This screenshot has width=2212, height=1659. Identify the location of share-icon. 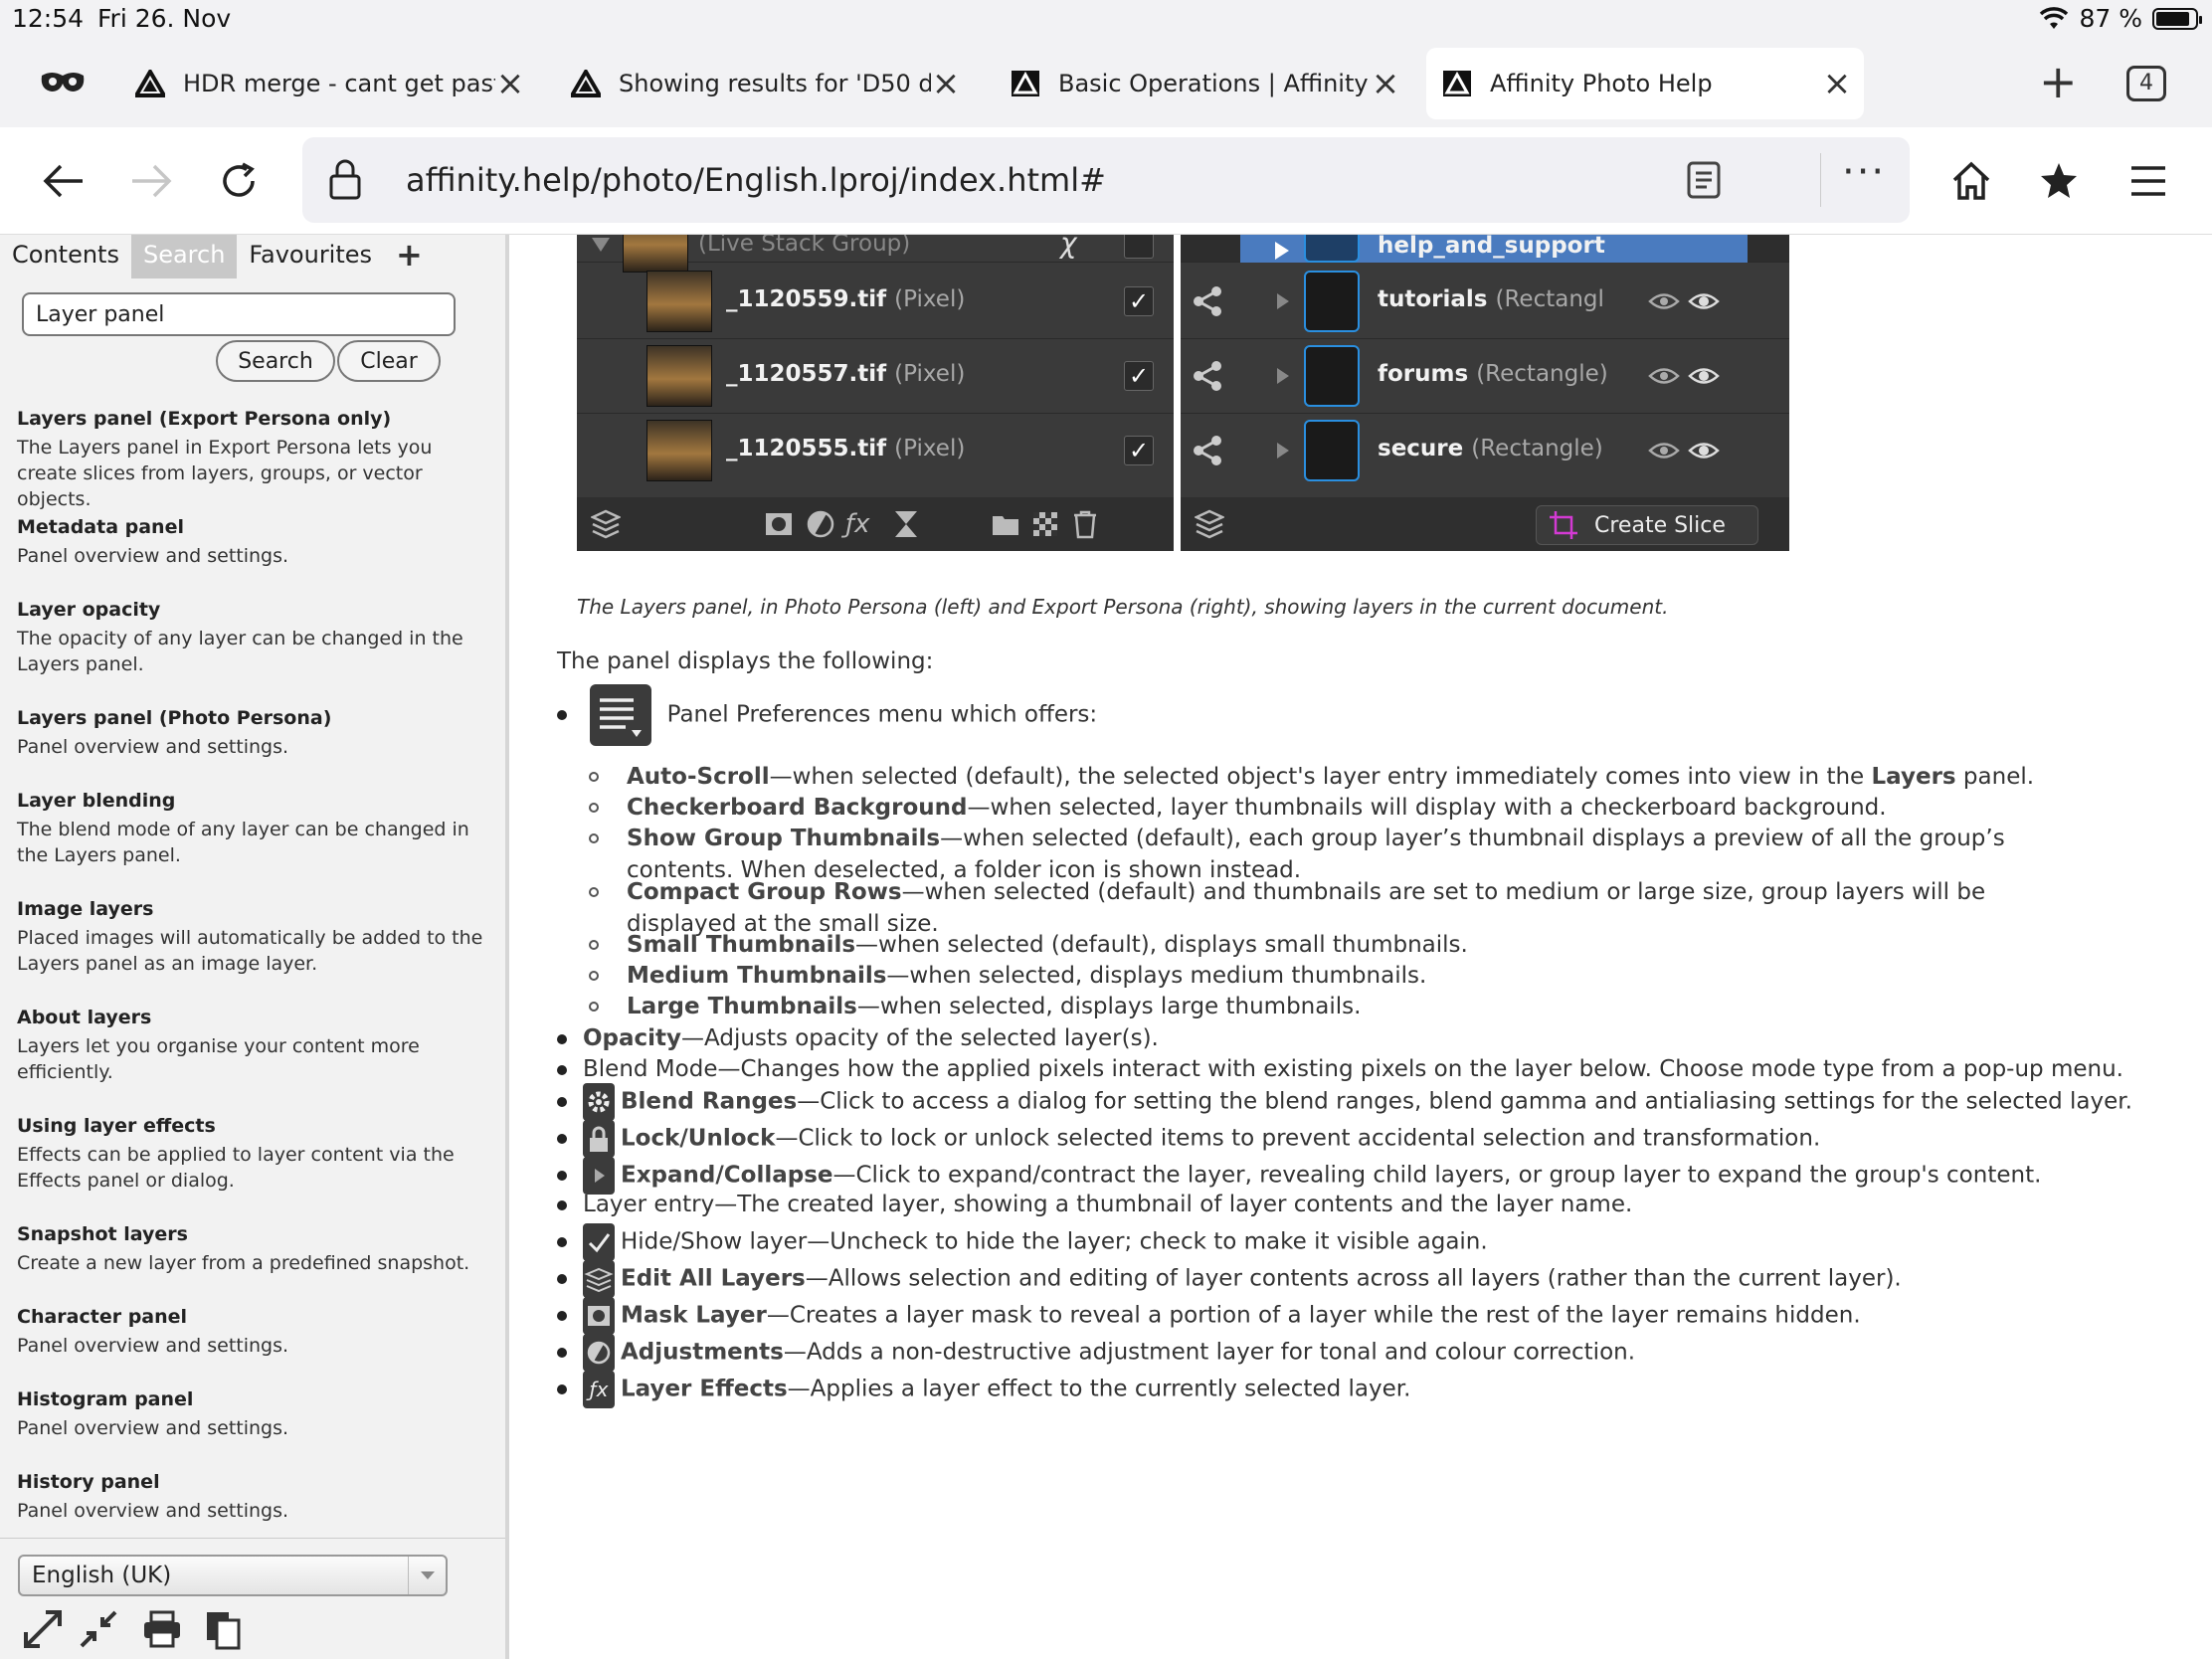
(1207, 301).